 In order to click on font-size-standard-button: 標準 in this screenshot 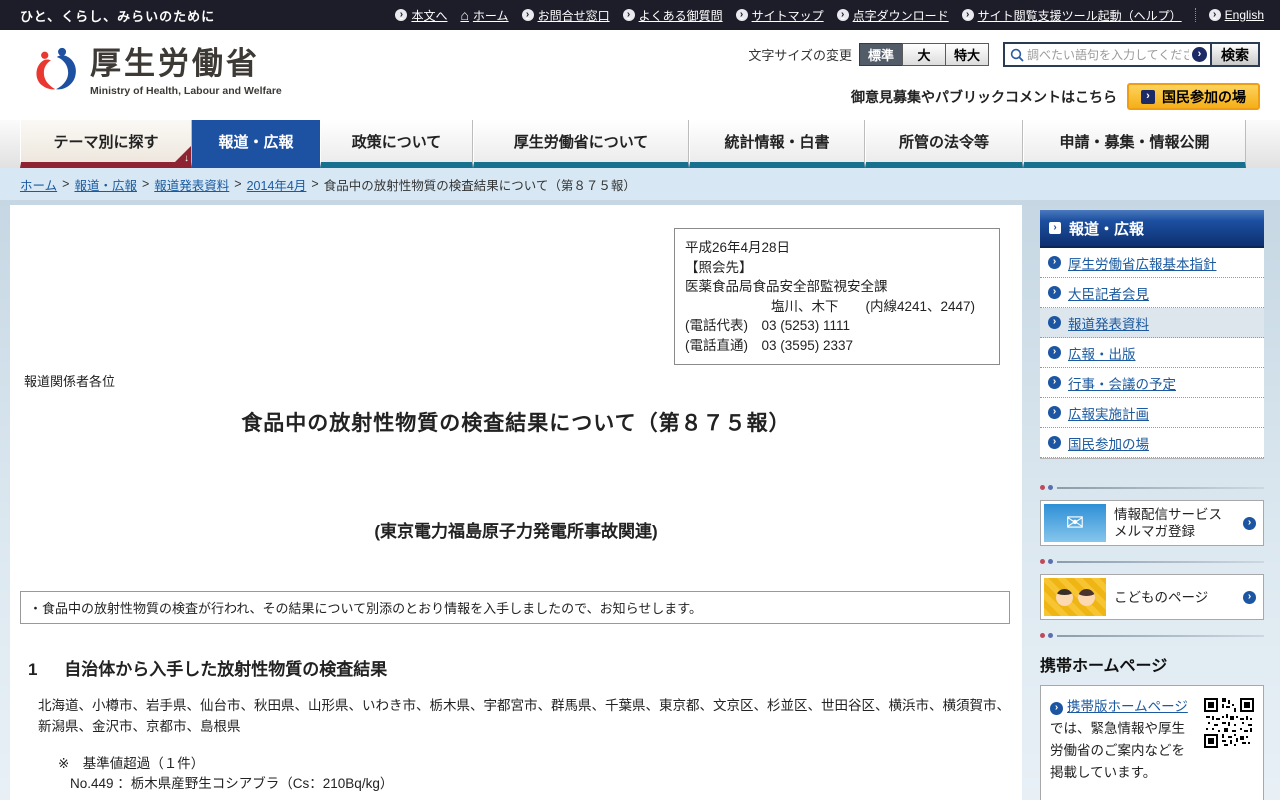, I will do `click(881, 54)`.